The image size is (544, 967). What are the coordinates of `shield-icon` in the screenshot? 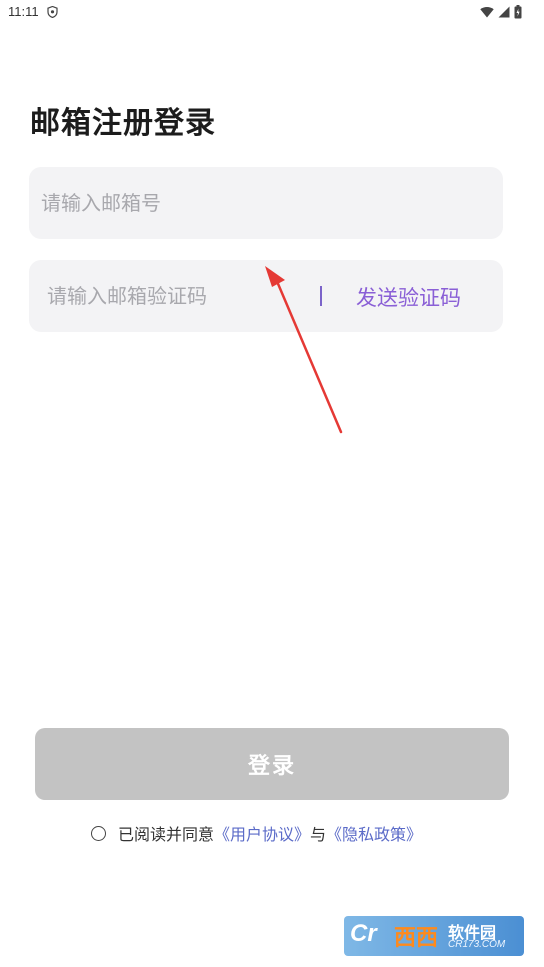 It's located at (52, 12).